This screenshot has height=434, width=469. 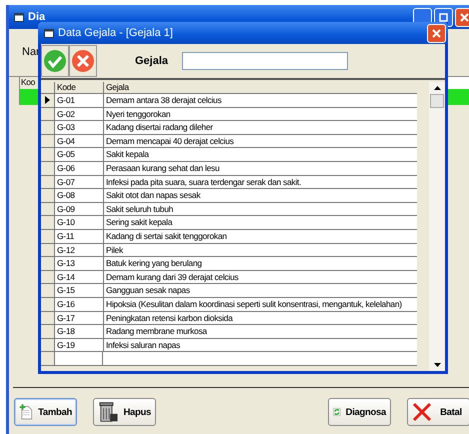 What do you see at coordinates (437, 226) in the screenshot?
I see `scrollbar` at bounding box center [437, 226].